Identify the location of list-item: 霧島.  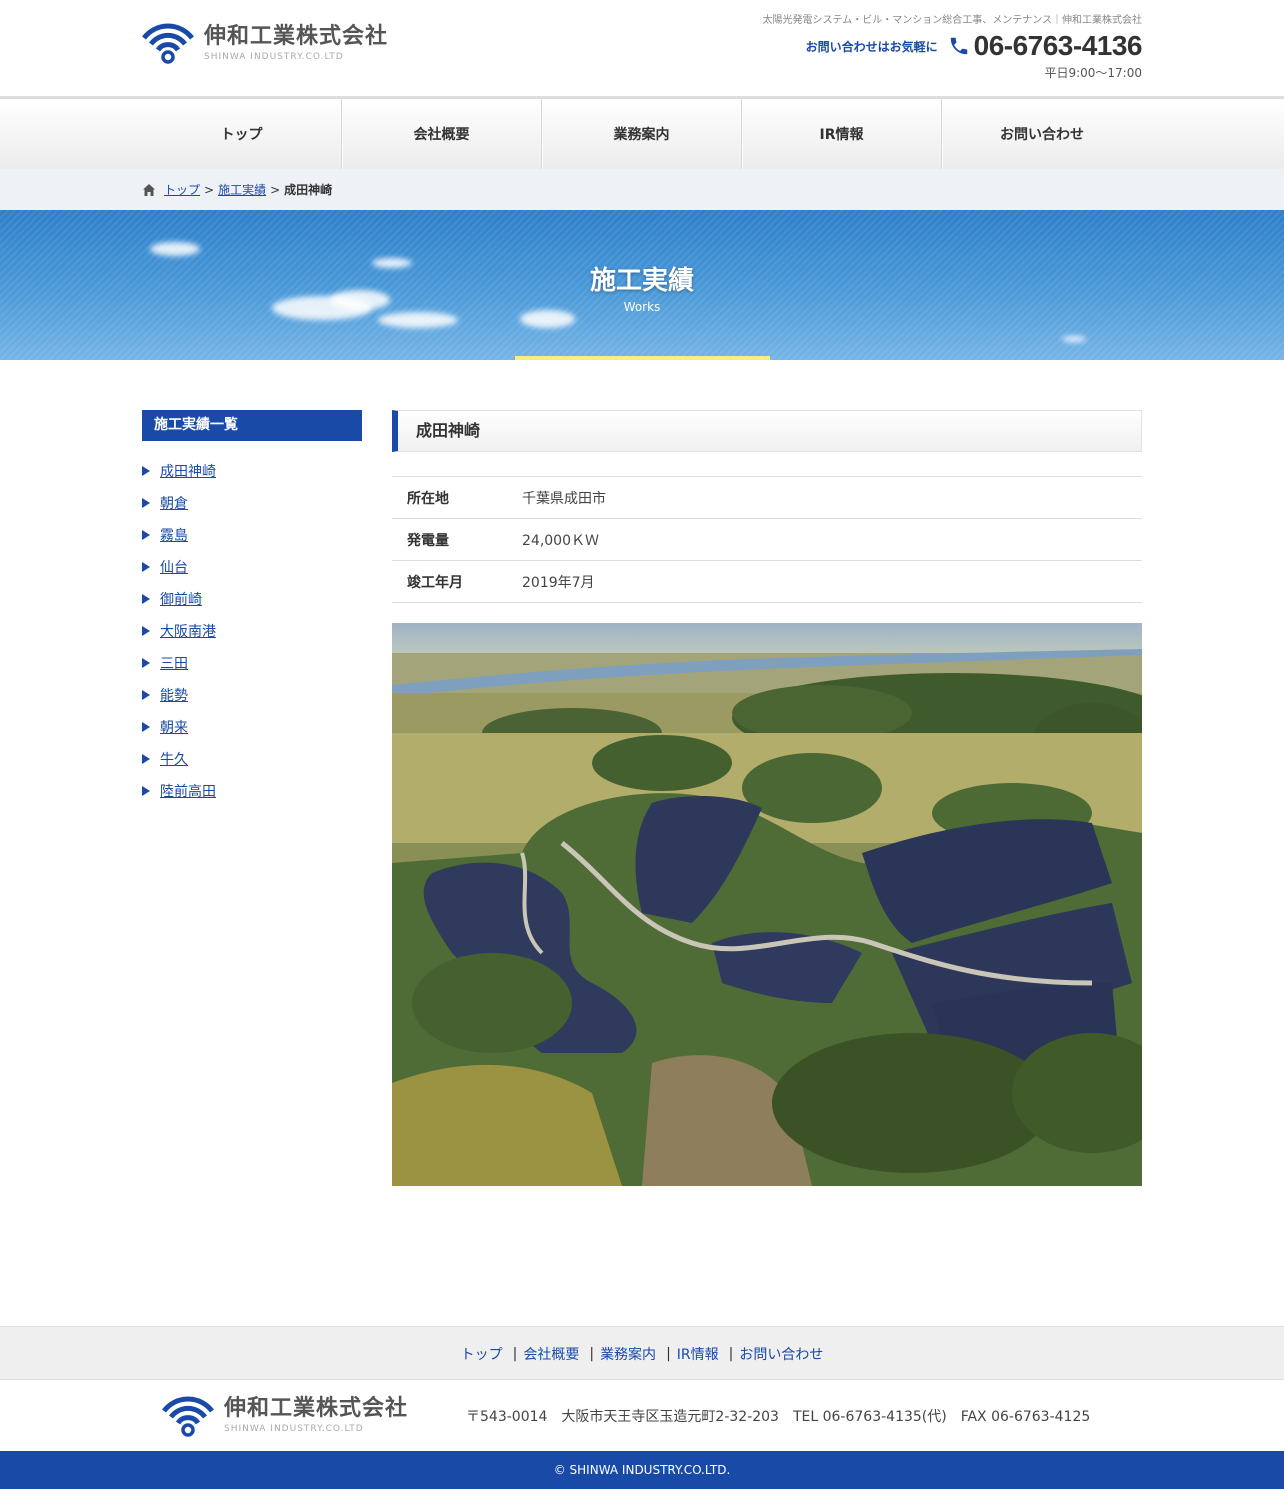
(252, 535).